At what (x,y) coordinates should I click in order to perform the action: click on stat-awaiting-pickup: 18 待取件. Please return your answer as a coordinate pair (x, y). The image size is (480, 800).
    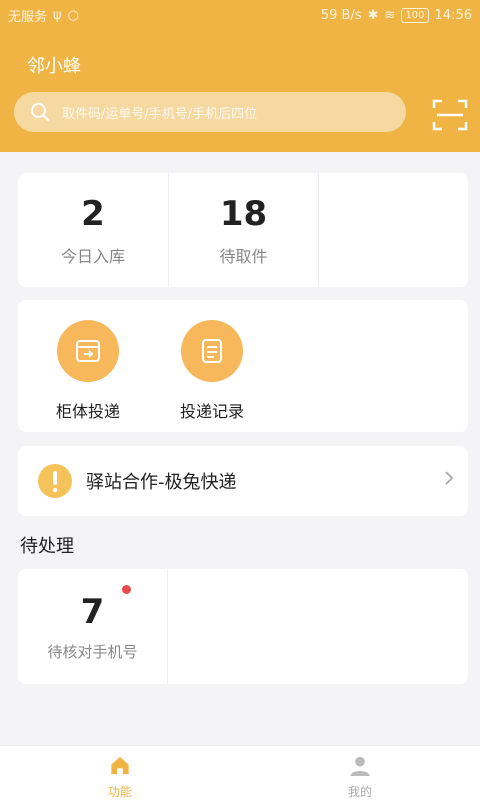
    Looking at the image, I should click on (243, 230).